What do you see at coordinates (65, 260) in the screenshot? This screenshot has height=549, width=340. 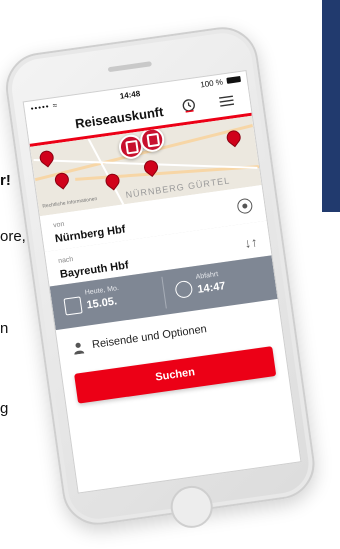 I see `to-label: nach` at bounding box center [65, 260].